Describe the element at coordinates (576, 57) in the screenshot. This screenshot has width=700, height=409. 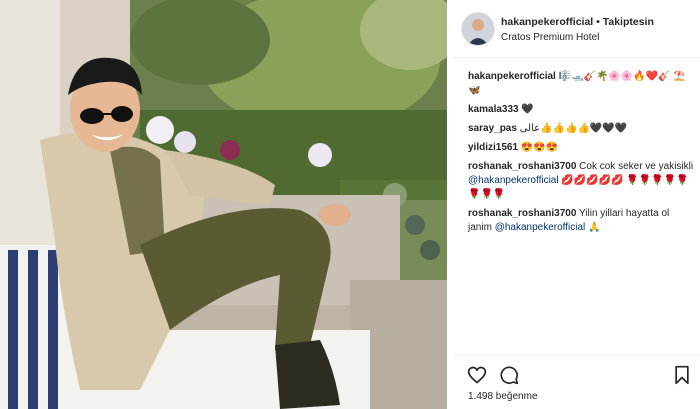
I see `header-divider` at that location.